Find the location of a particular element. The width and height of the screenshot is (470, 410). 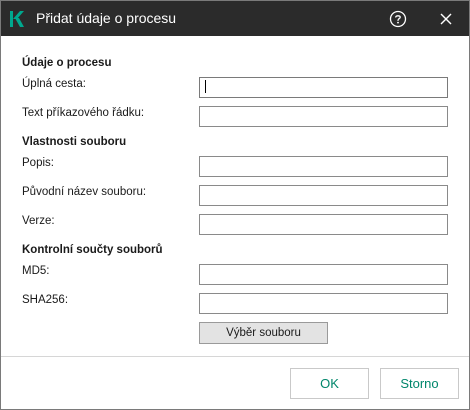

original-file-name-input is located at coordinates (323, 195).